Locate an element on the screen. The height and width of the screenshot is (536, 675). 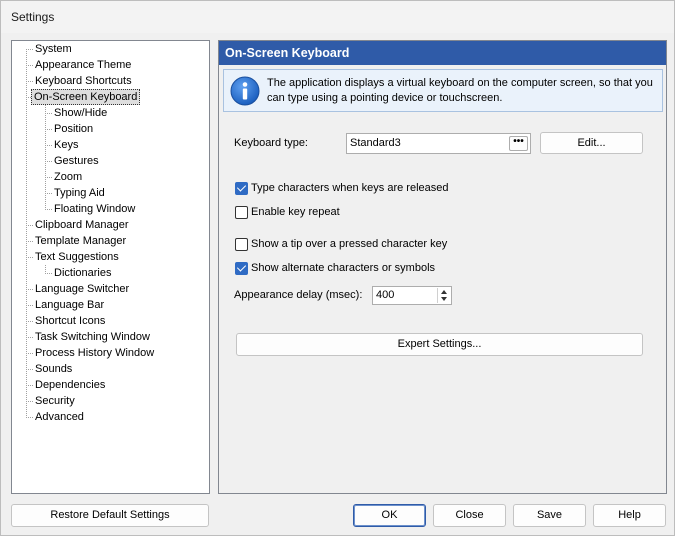
key-repeat-label: Enable key repeat is located at coordinates (295, 212).